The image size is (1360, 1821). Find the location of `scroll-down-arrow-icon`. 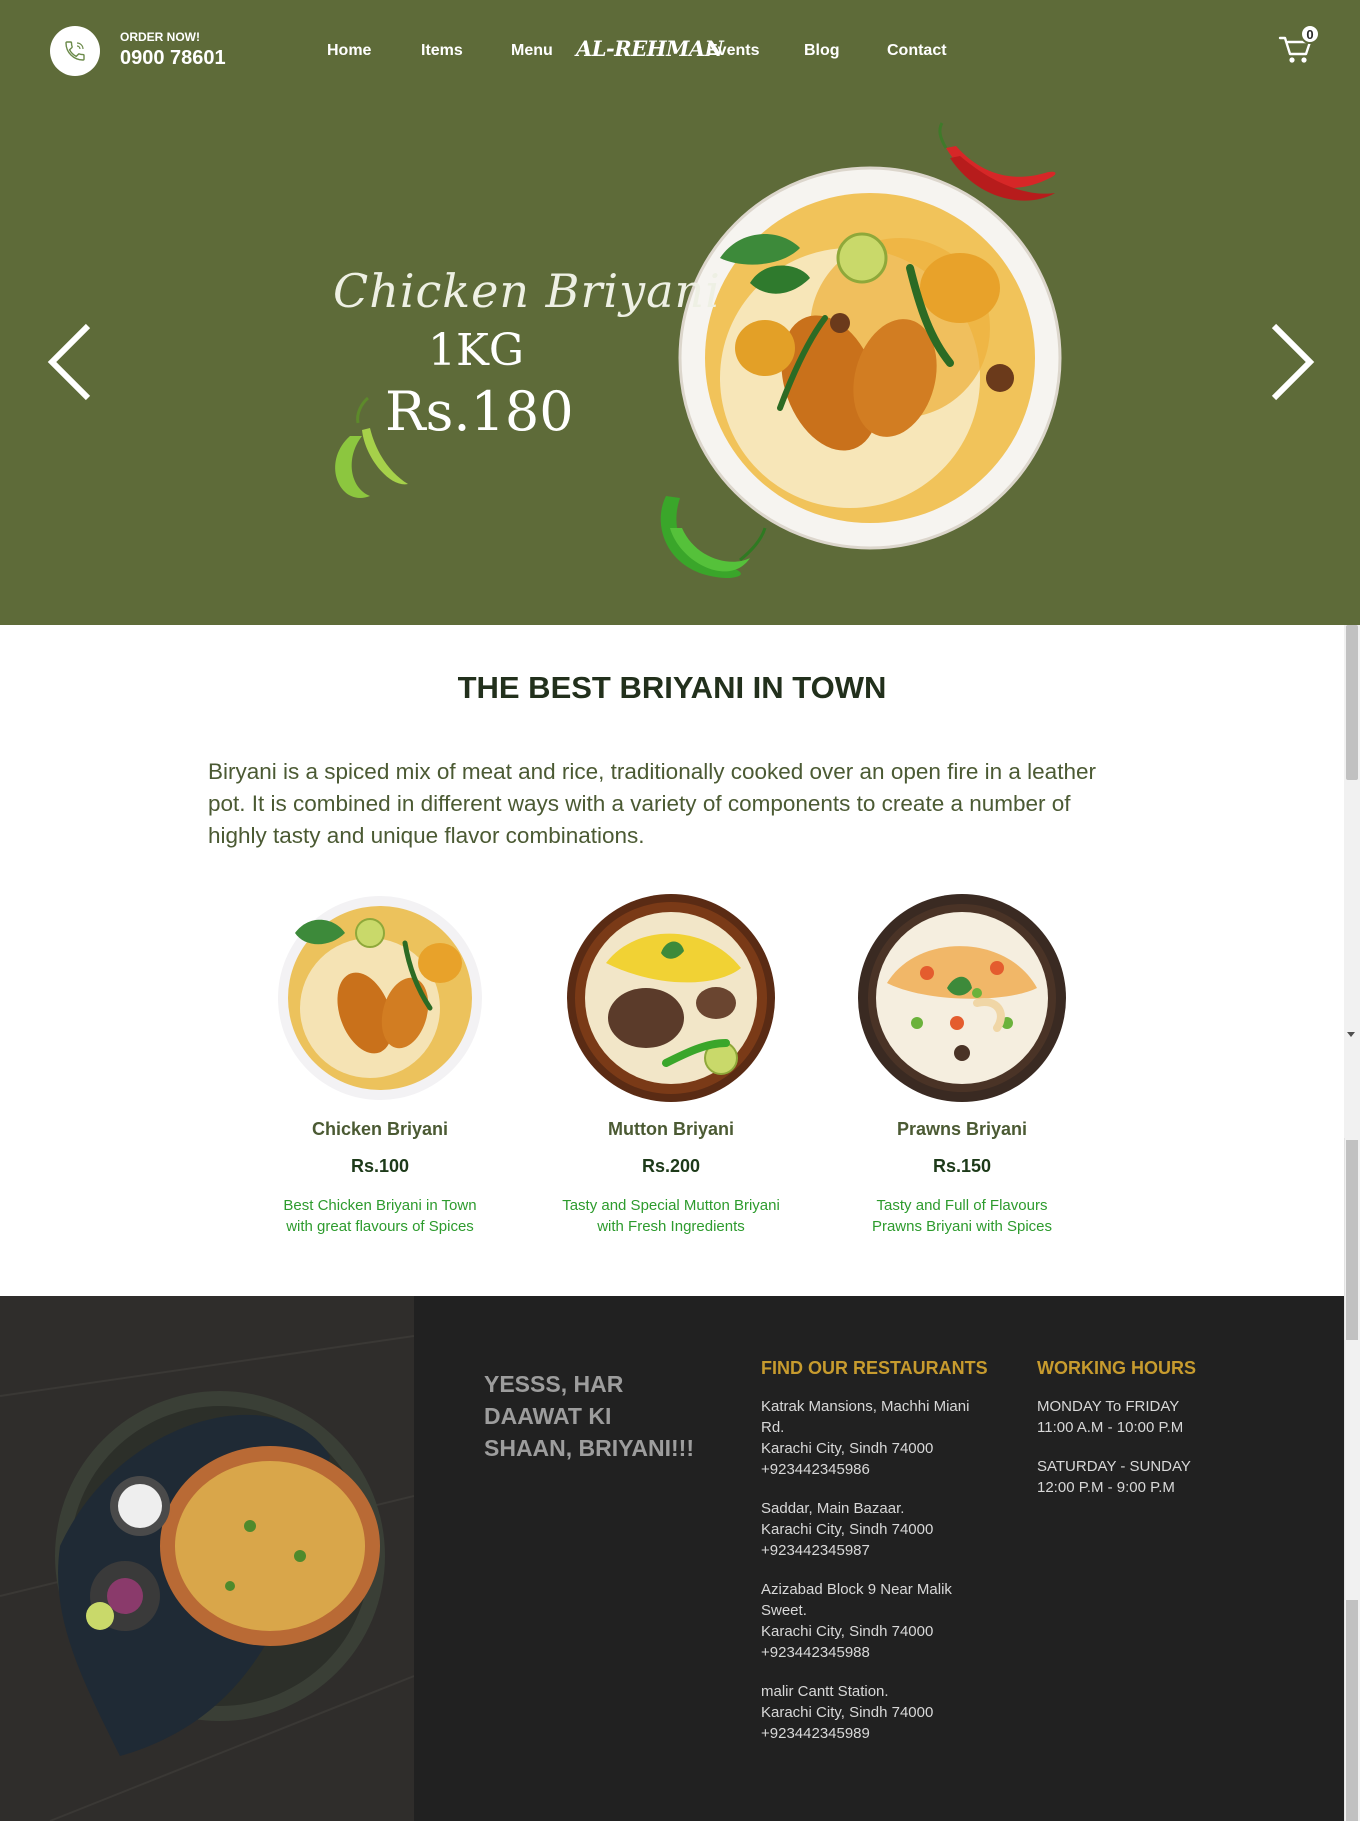

scroll-down-arrow-icon is located at coordinates (1351, 1034).